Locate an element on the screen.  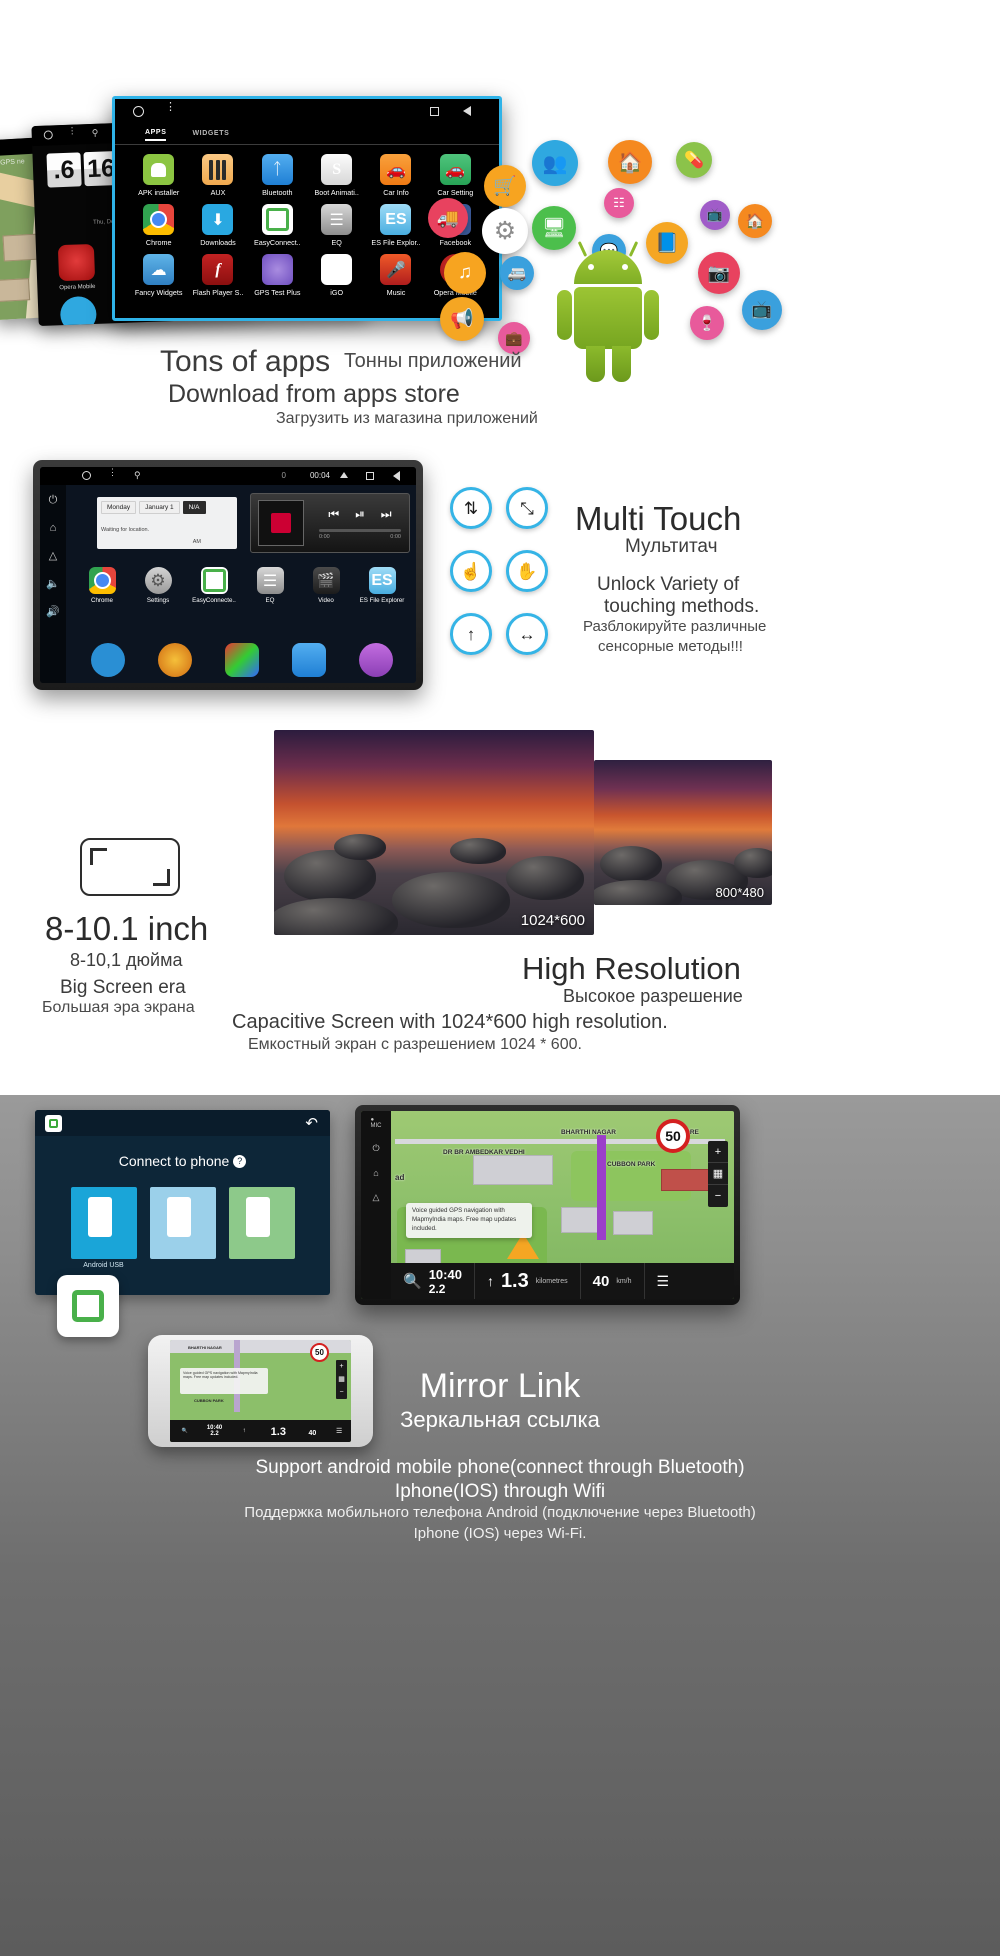
zoom-out-button: − is located at coordinates (718, 1196).